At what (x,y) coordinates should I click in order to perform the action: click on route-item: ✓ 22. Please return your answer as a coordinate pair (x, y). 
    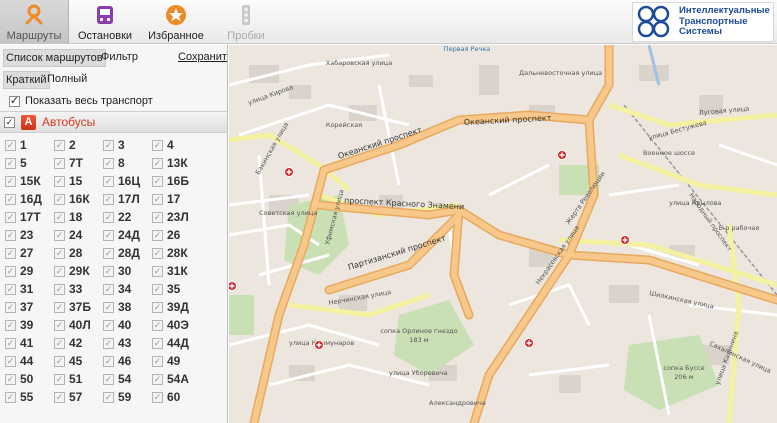
    Looking at the image, I should click on (127, 217).